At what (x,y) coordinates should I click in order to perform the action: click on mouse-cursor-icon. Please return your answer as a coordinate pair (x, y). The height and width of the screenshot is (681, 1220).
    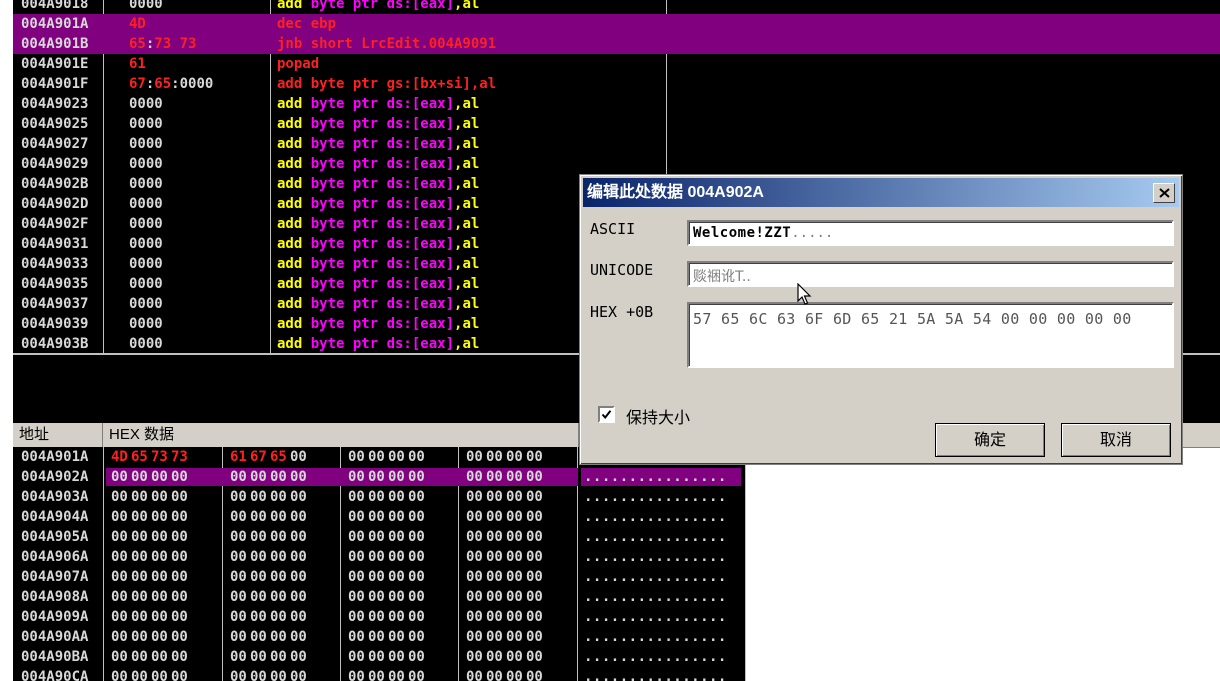
    Looking at the image, I should click on (804, 294).